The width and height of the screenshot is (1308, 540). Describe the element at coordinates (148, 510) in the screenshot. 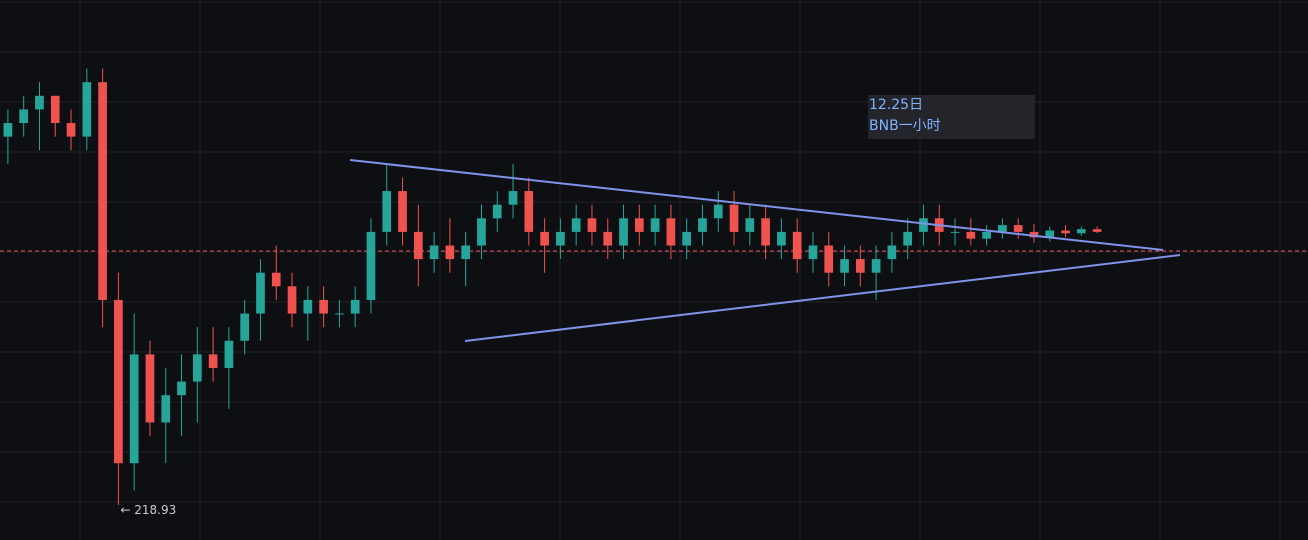

I see `low-price-label: ← 218.93` at that location.